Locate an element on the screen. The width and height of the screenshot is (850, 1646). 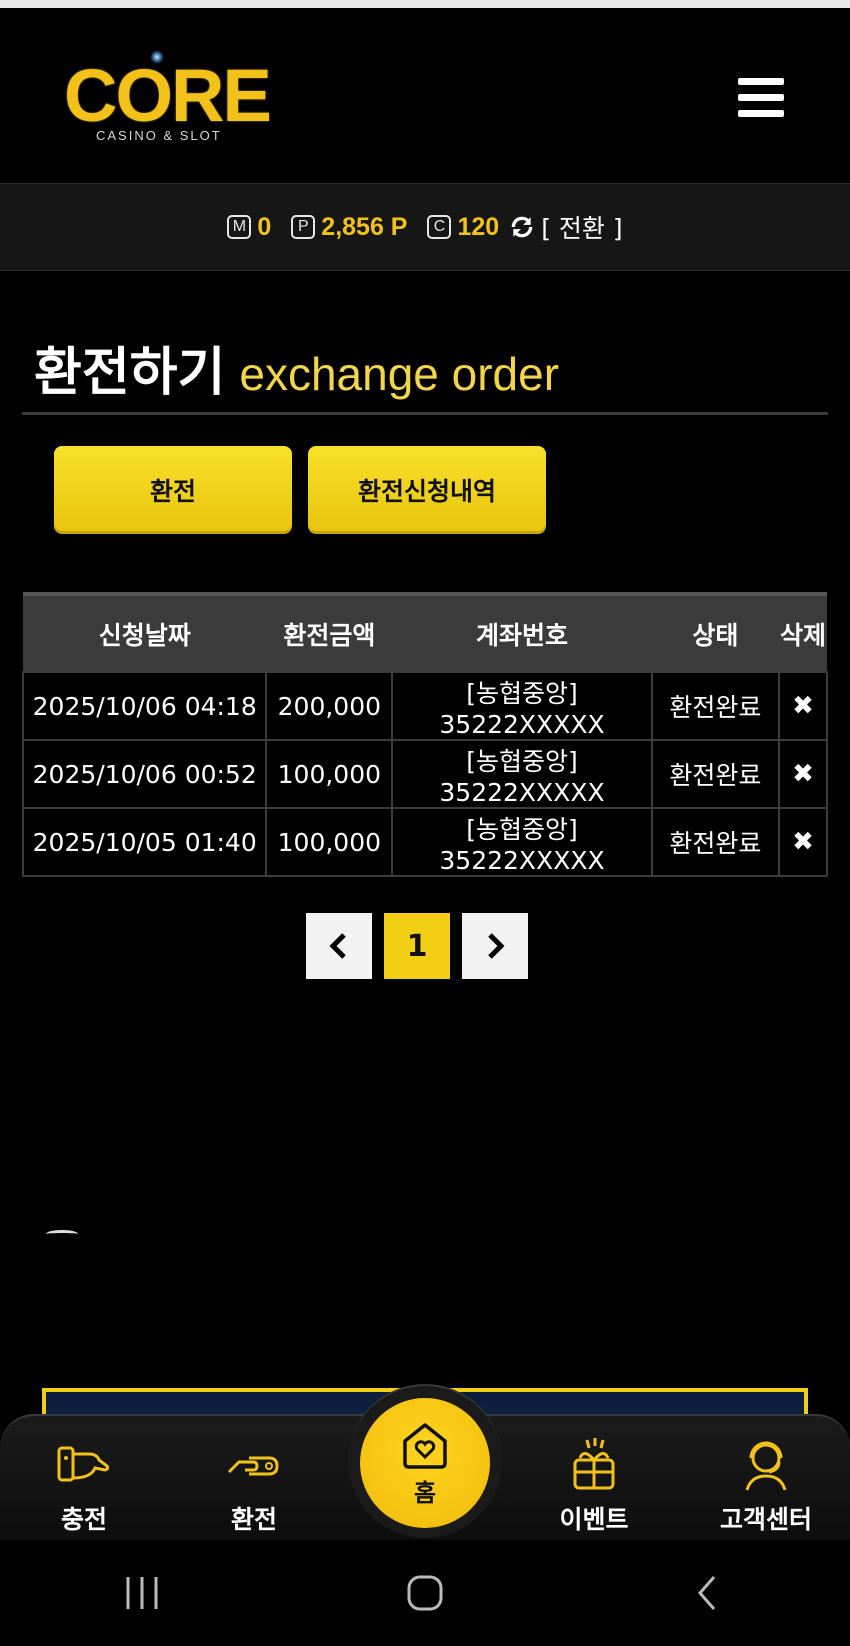
gift-icon is located at coordinates (594, 1464).